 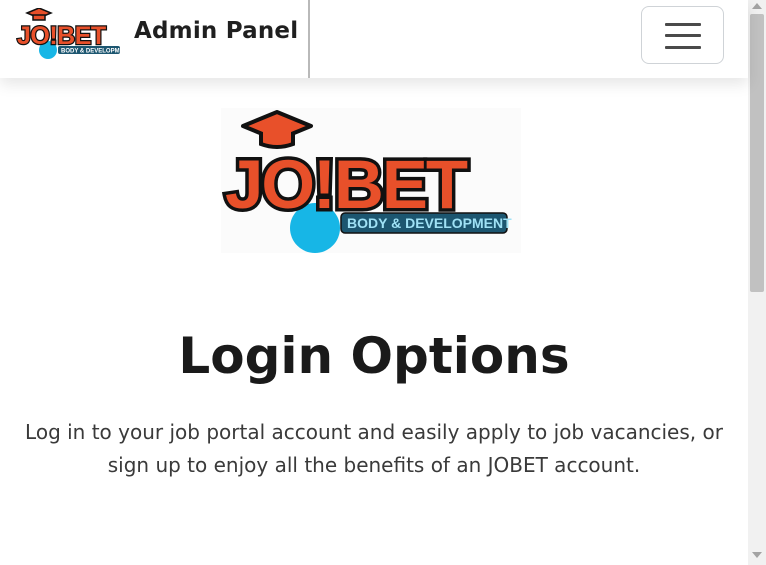 What do you see at coordinates (757, 6) in the screenshot?
I see `scroll-up-arrow-icon` at bounding box center [757, 6].